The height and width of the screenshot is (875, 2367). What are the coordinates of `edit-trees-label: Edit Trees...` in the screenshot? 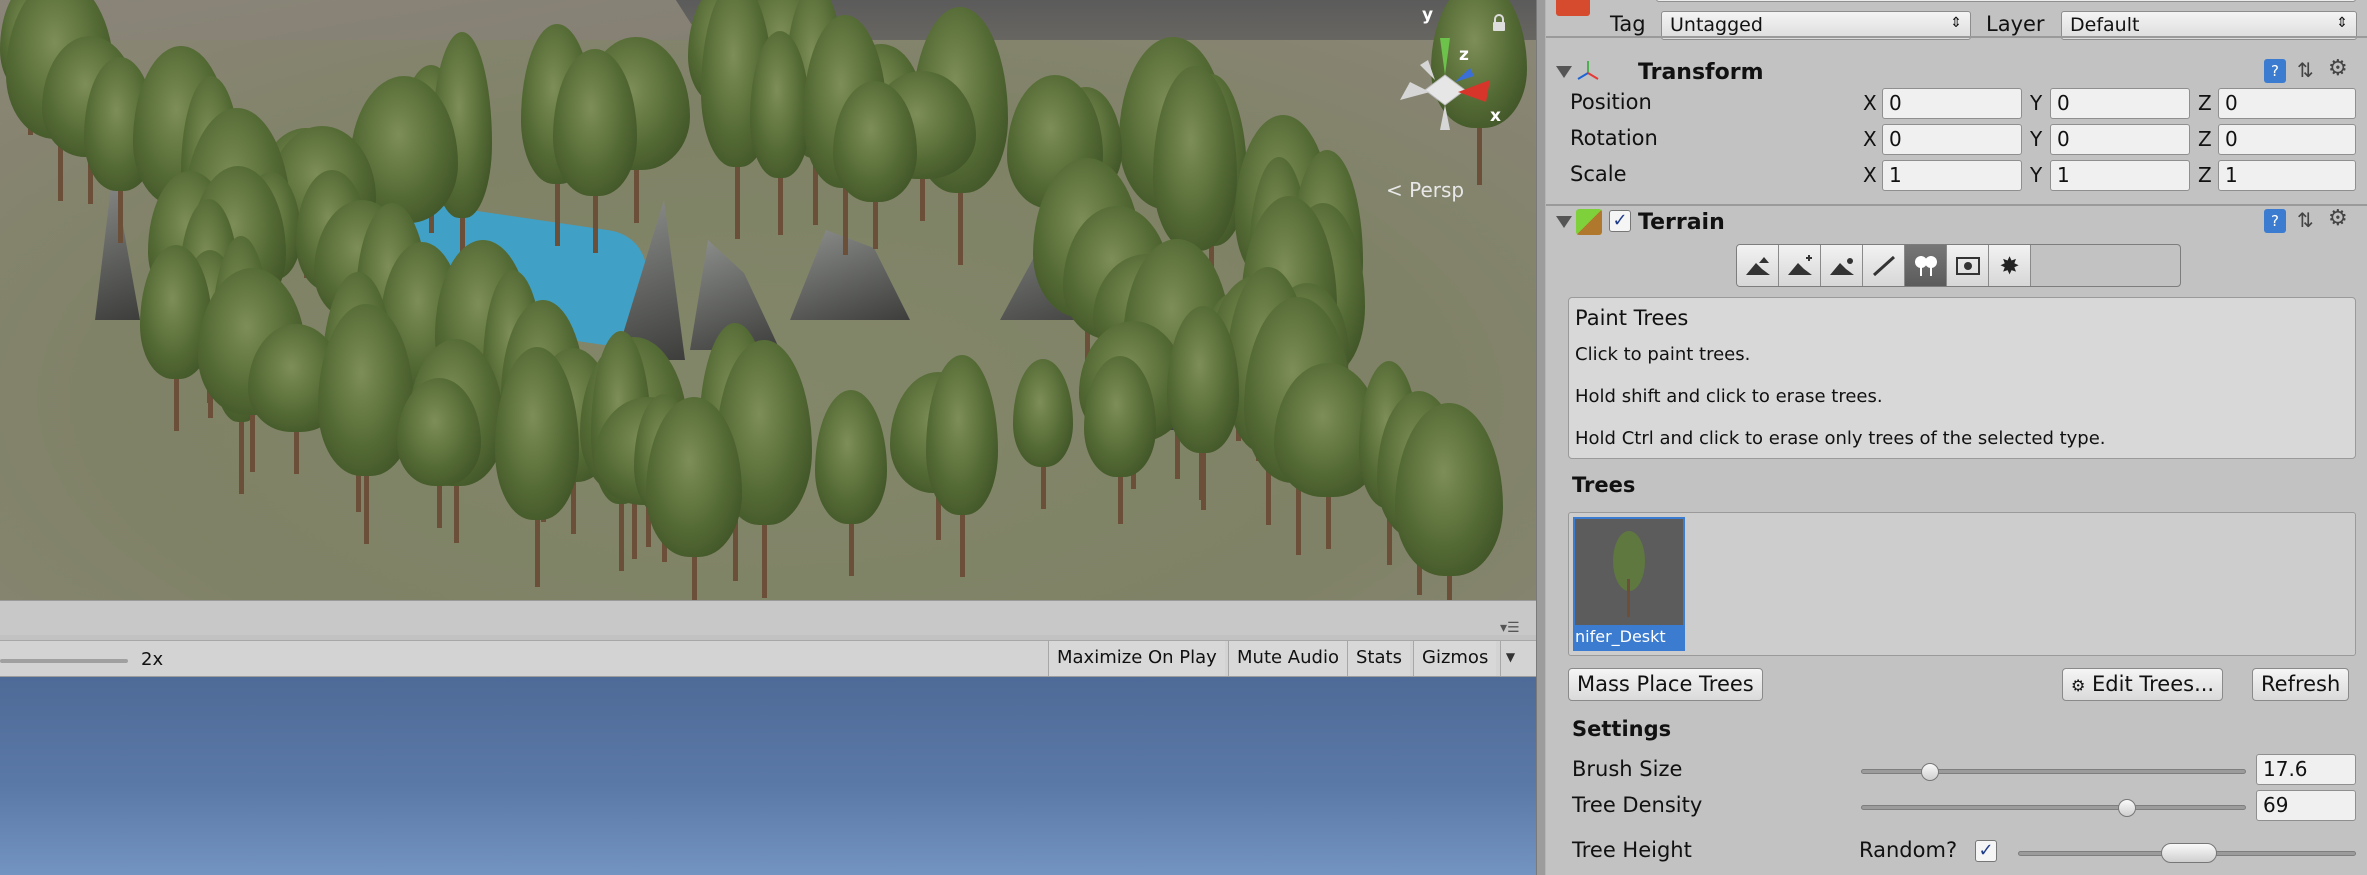 It's located at (2153, 684).